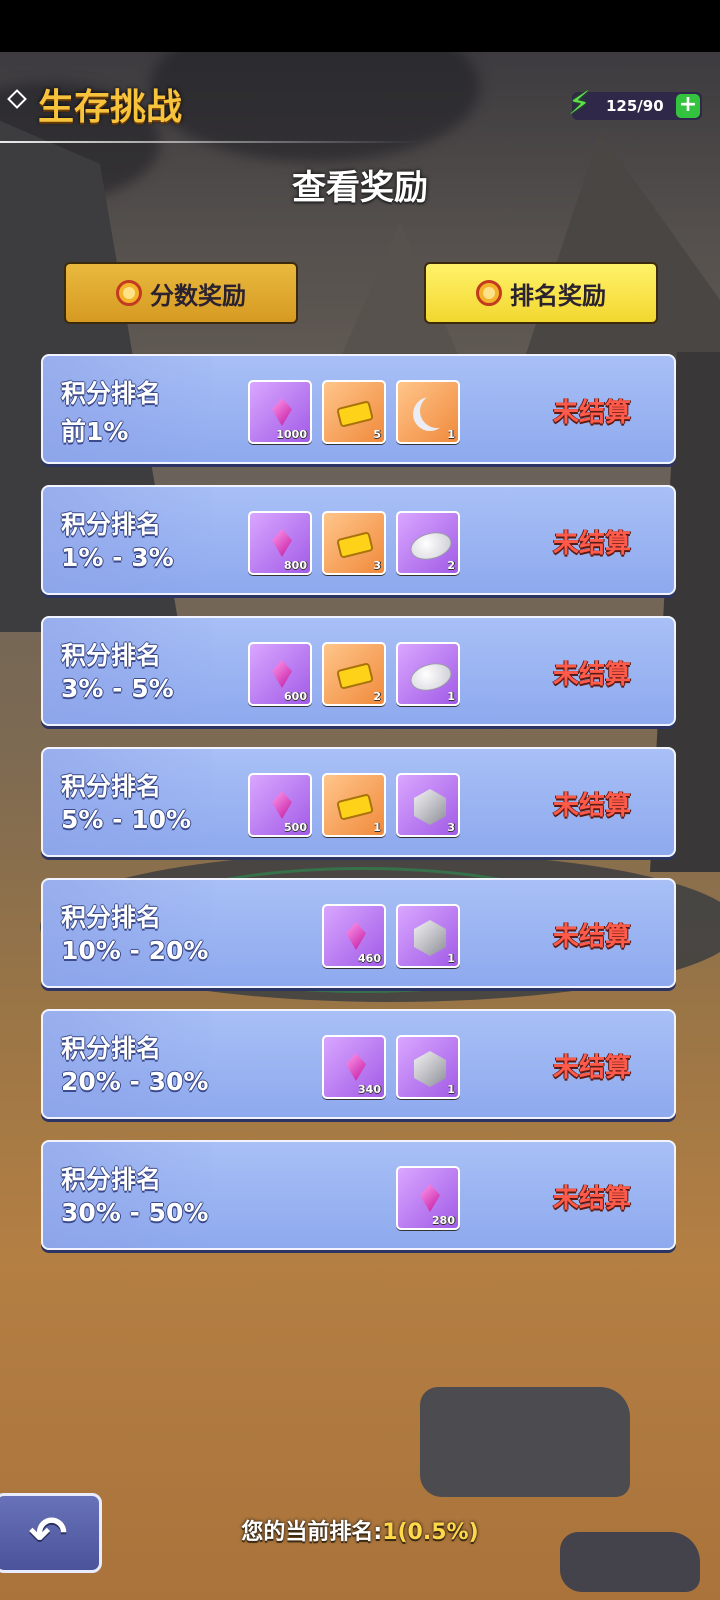  Describe the element at coordinates (291, 434) in the screenshot. I see `reward-count: 1000` at that location.